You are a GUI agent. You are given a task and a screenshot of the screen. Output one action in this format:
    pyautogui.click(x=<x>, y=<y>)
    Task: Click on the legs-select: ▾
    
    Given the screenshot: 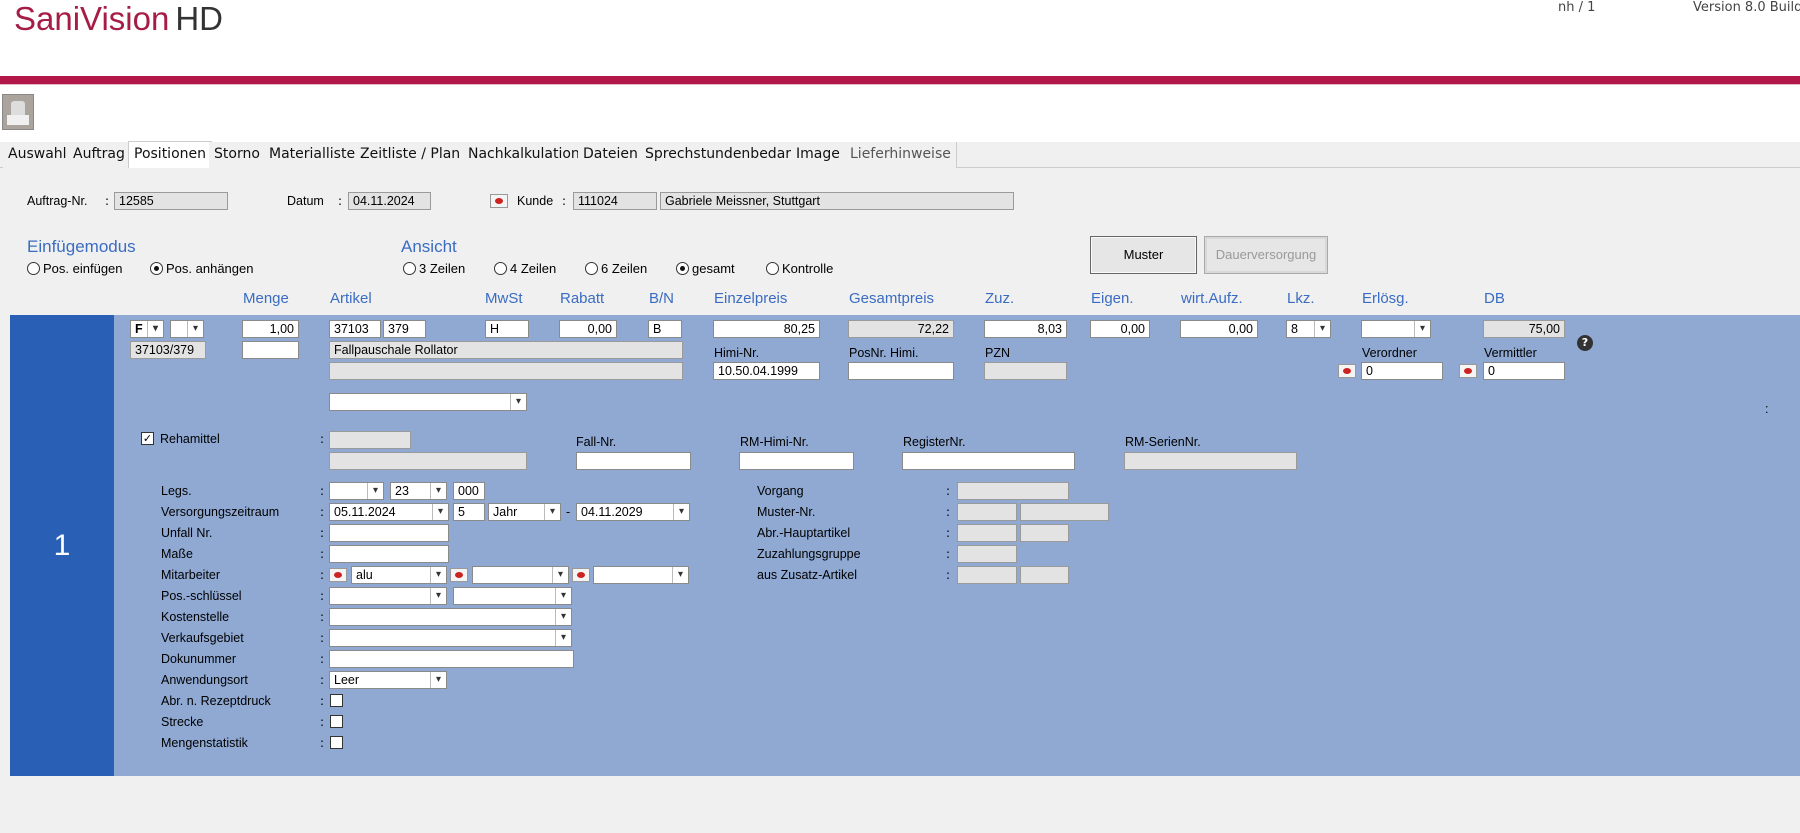 What is the action you would take?
    pyautogui.click(x=356, y=491)
    